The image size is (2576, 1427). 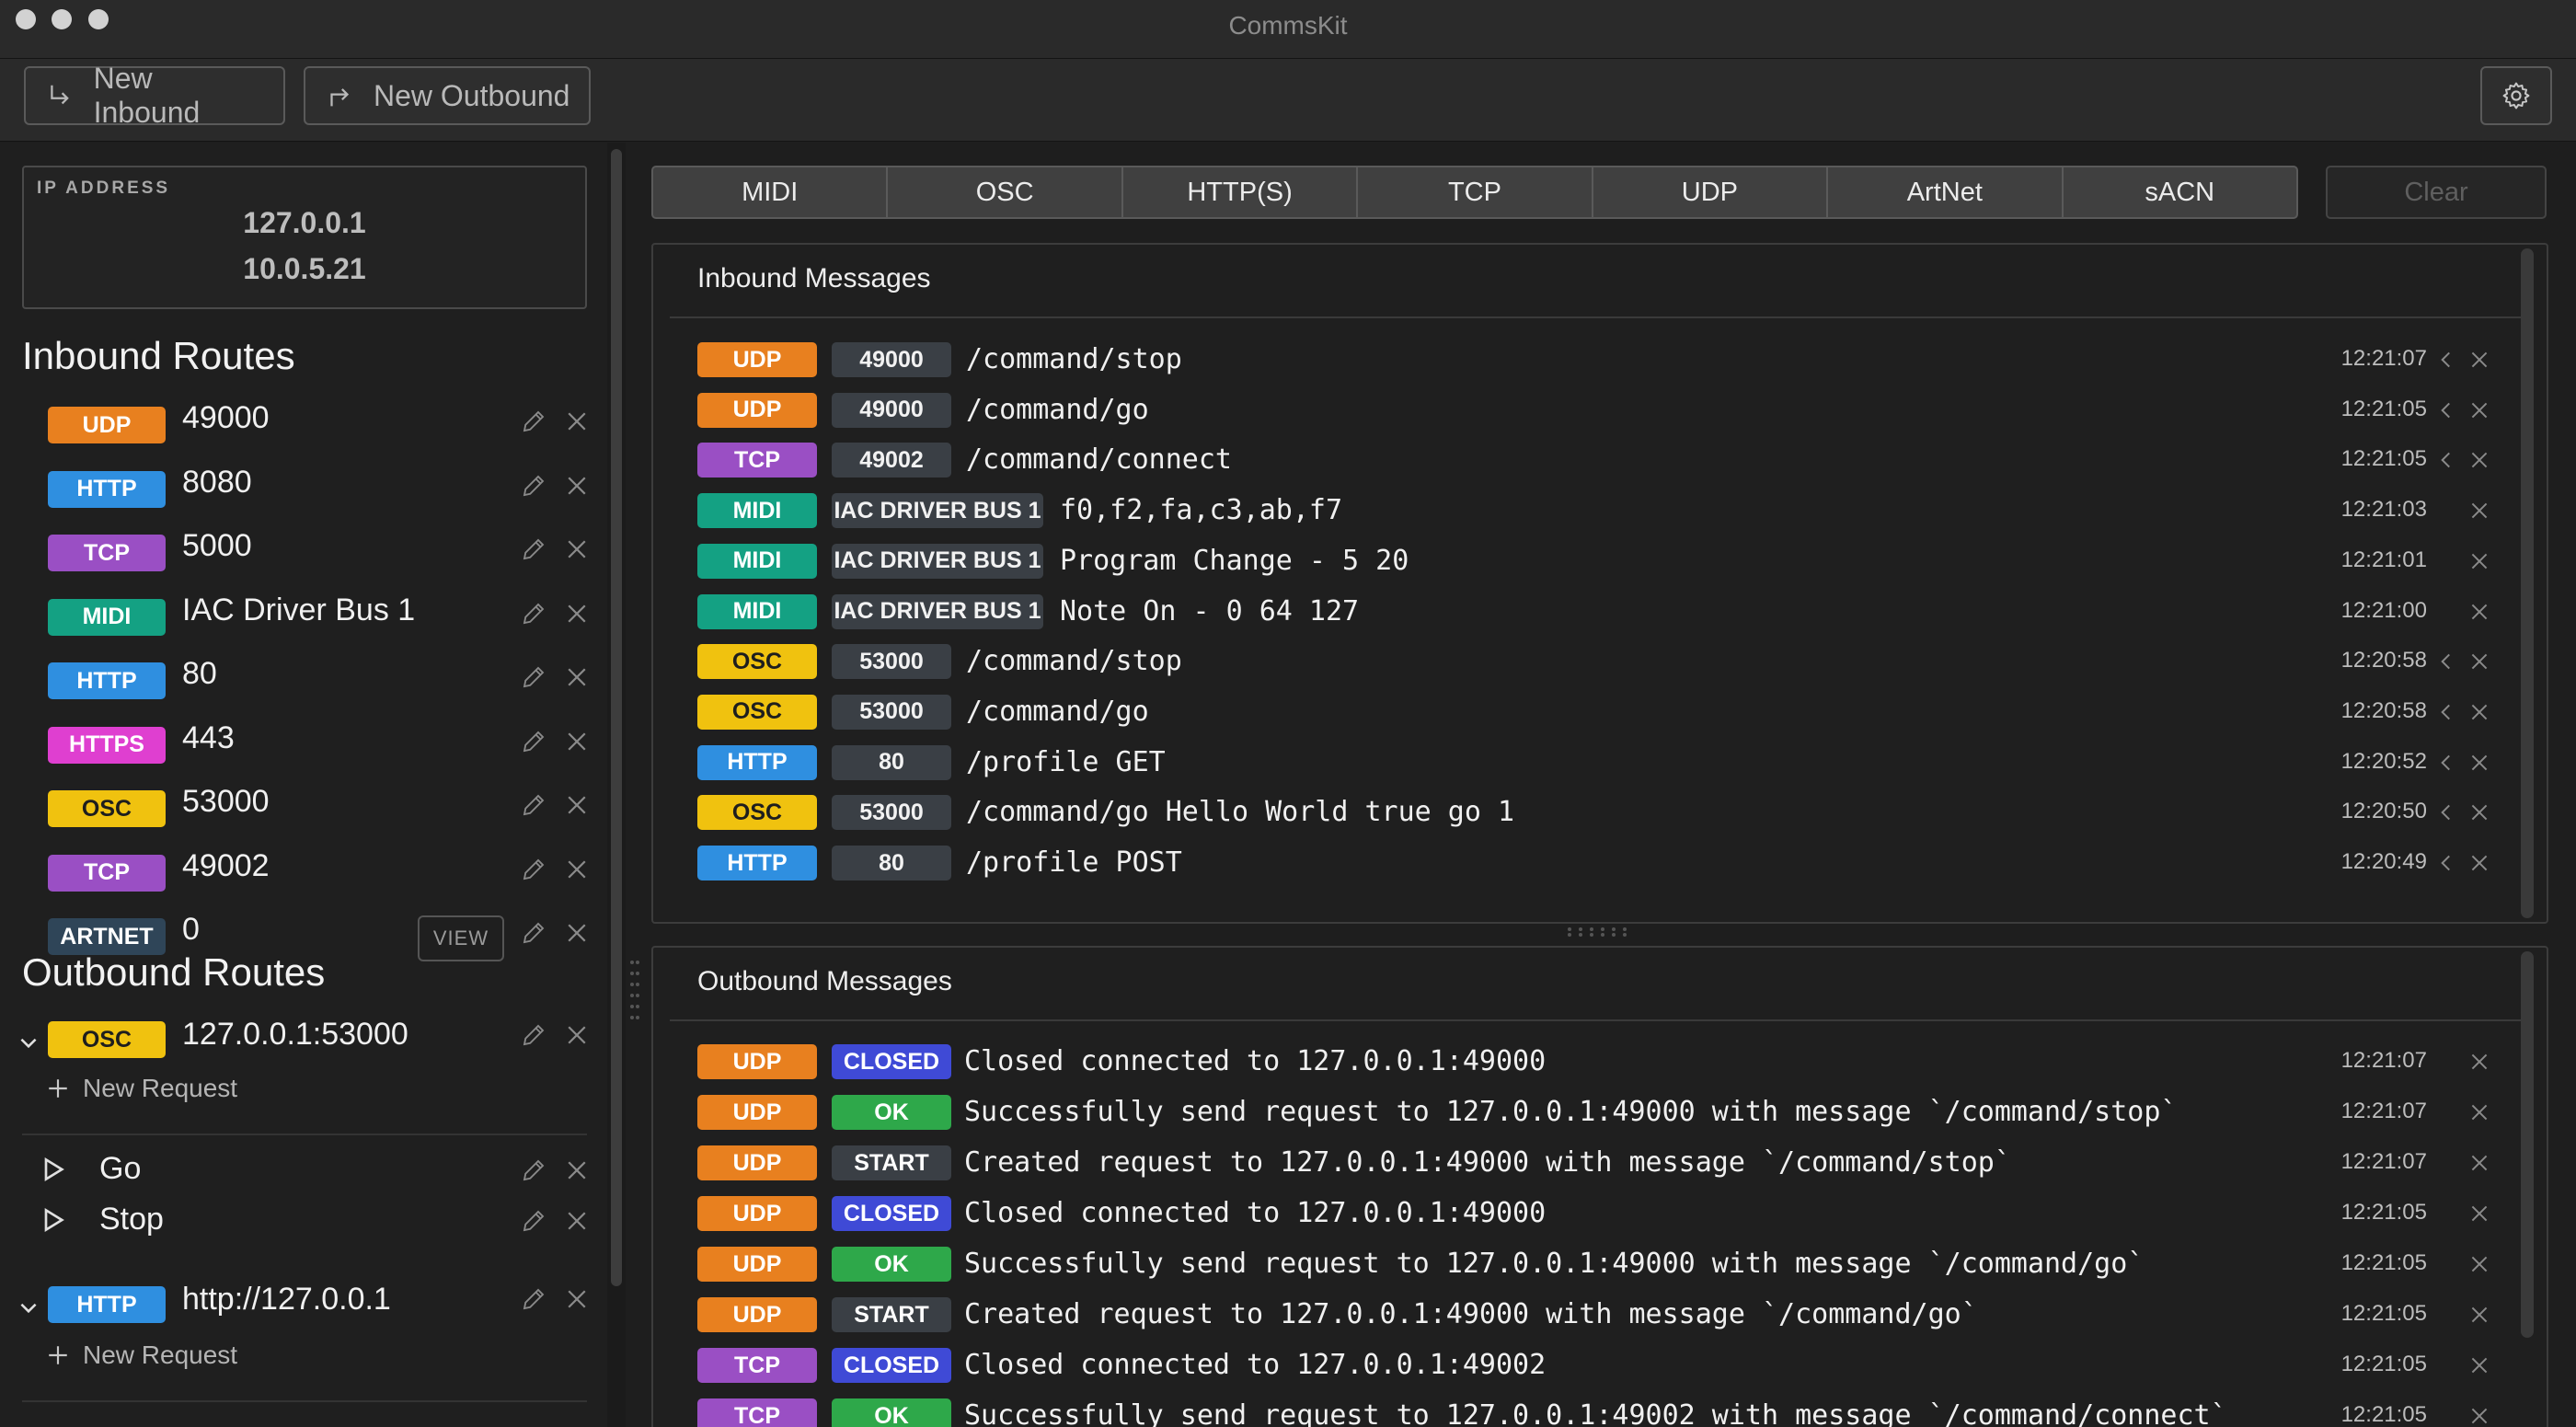 What do you see at coordinates (1600, 460) in the screenshot?
I see `list-item: TCP 49002/command/connect 12:21:05` at bounding box center [1600, 460].